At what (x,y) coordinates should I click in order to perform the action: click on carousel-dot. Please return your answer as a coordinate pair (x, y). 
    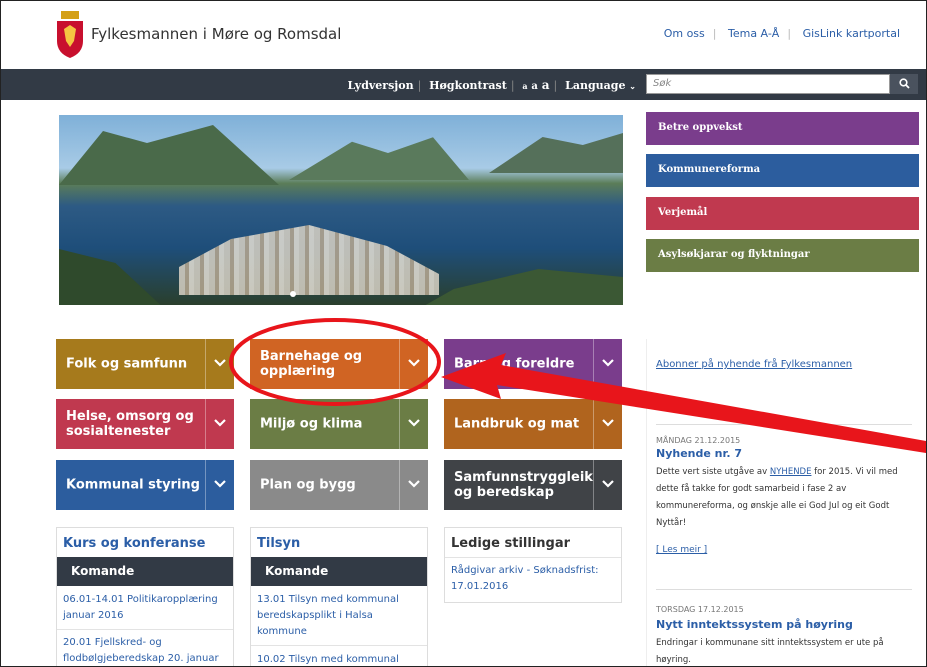
    Looking at the image, I should click on (293, 294).